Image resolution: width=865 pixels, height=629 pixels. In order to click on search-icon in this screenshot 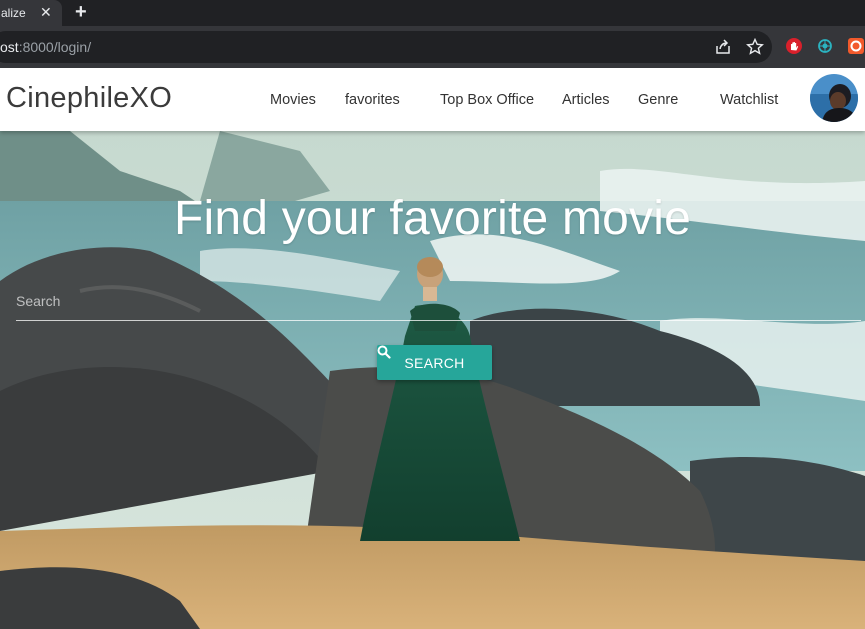, I will do `click(384, 352)`.